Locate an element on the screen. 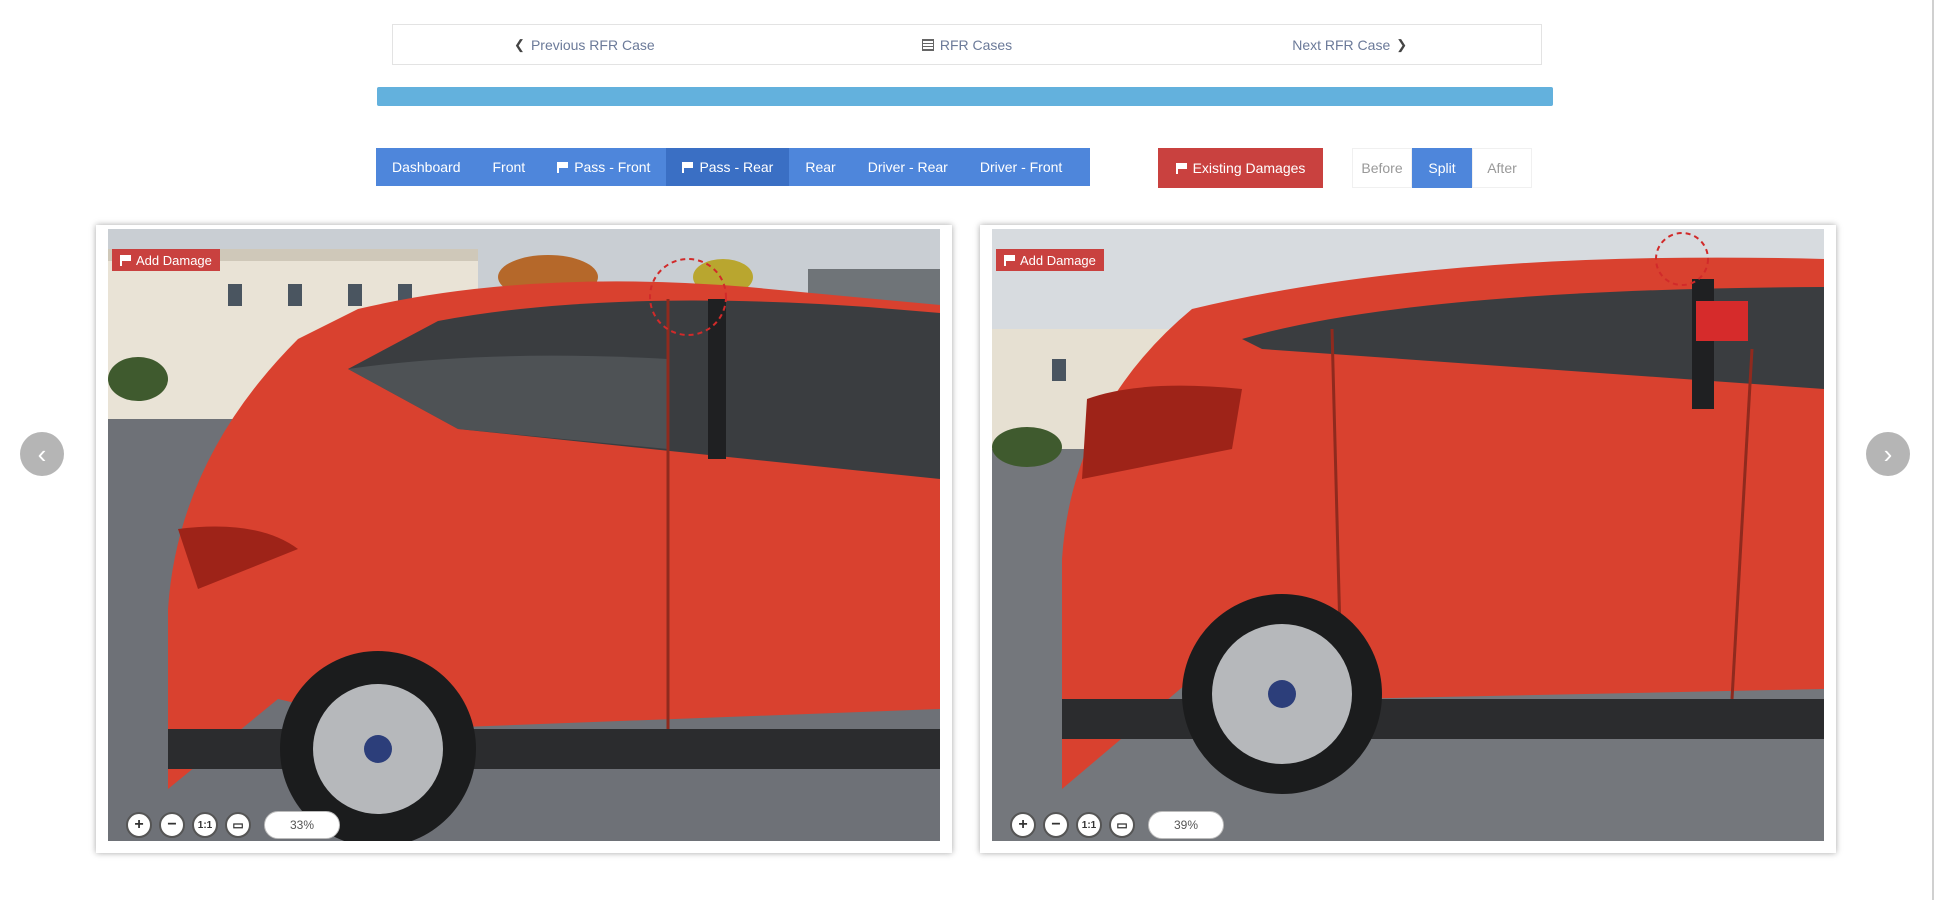 The width and height of the screenshot is (1936, 900). zoom-level: 39% is located at coordinates (1186, 825).